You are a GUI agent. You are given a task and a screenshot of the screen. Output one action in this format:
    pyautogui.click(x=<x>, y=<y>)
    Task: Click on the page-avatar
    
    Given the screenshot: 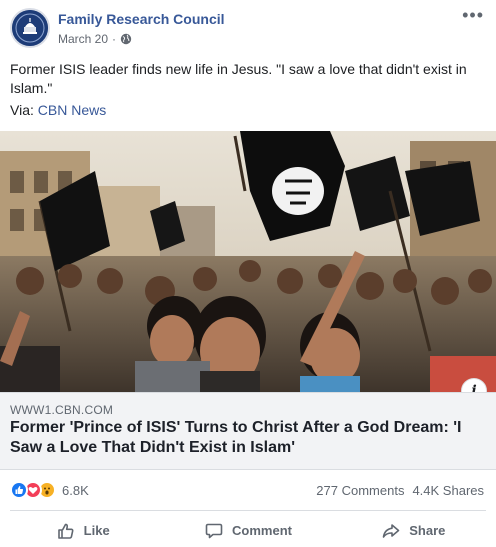 What is the action you would take?
    pyautogui.click(x=30, y=28)
    